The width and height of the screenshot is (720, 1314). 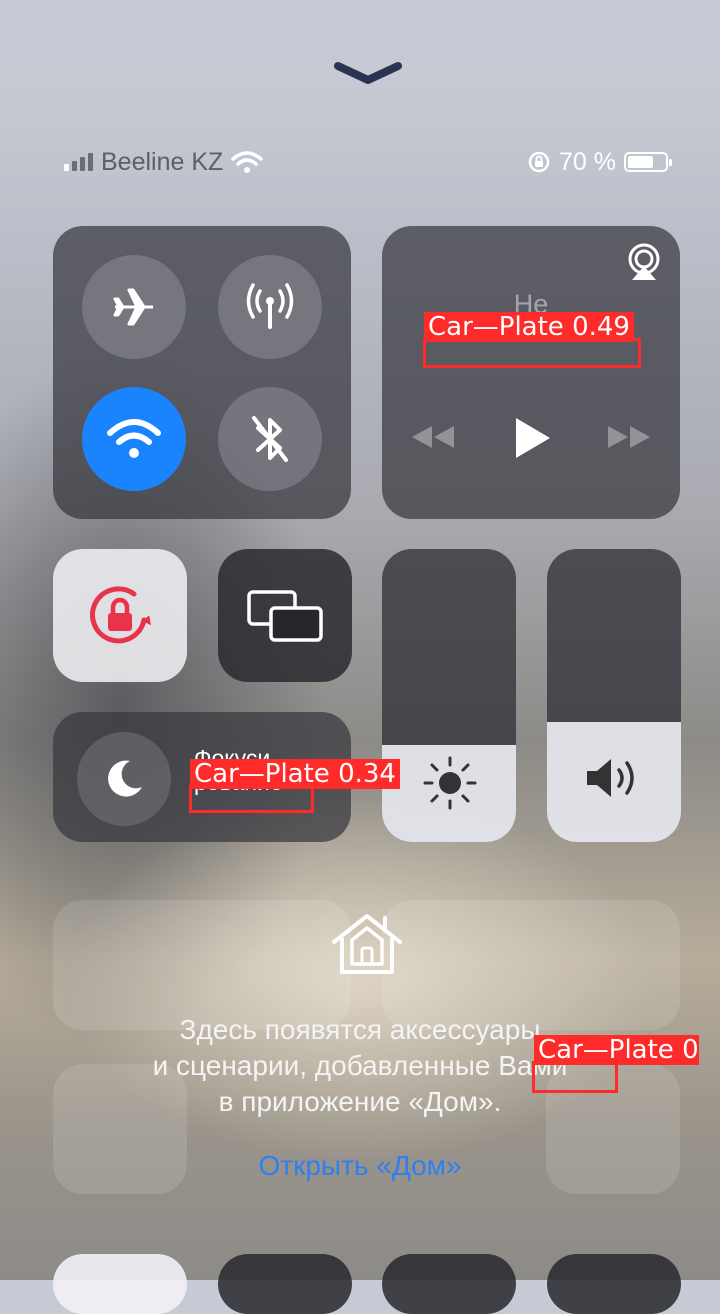 I want to click on home-icon, so click(x=367, y=944).